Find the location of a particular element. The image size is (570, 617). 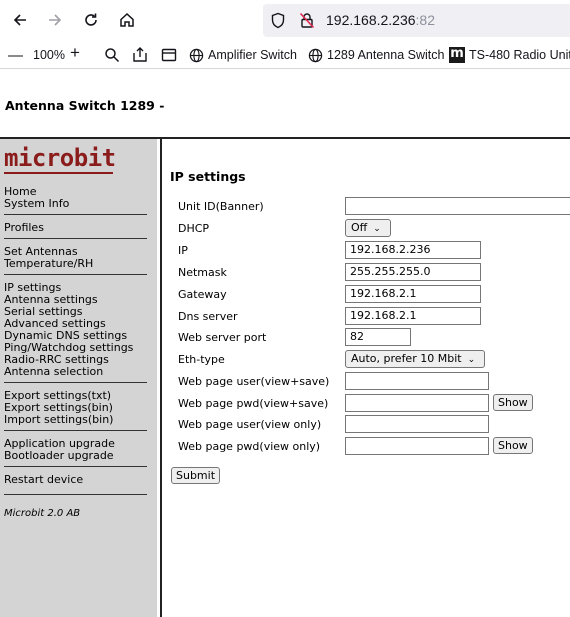

sidebar-divider is located at coordinates (161, 378).